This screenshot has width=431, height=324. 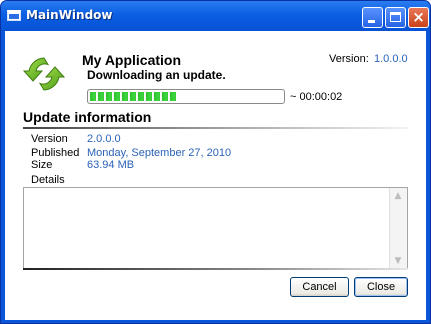 What do you see at coordinates (215, 16) in the screenshot?
I see `title-bar: MainWindow ×` at bounding box center [215, 16].